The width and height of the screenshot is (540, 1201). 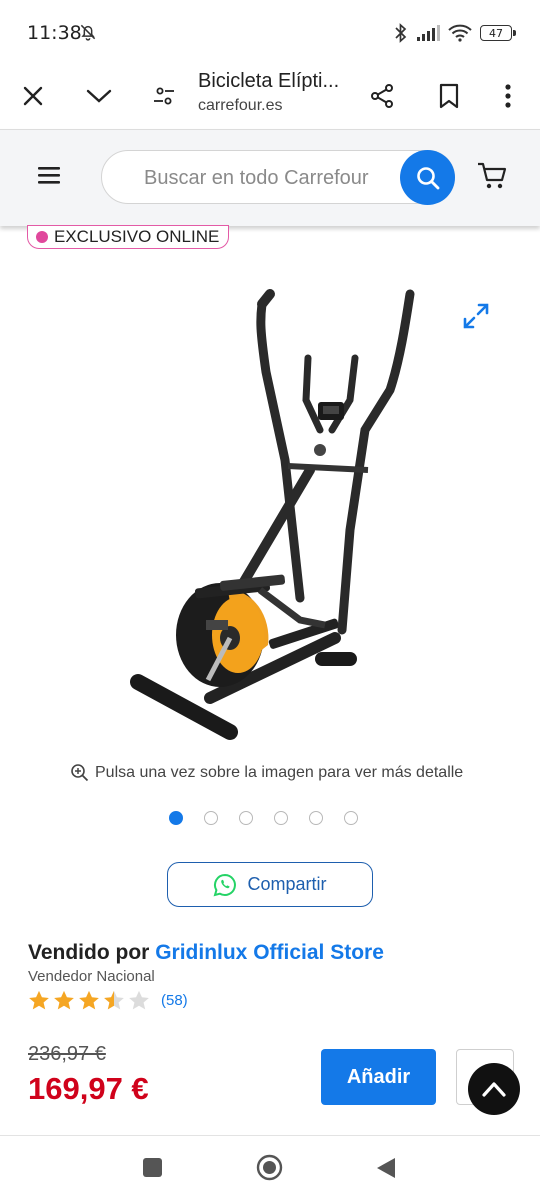 I want to click on minimize-button, so click(x=99, y=96).